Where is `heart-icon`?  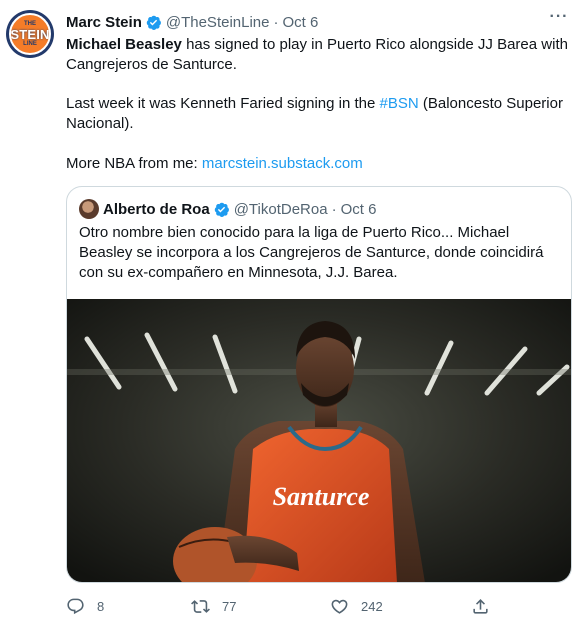
heart-icon is located at coordinates (339, 606).